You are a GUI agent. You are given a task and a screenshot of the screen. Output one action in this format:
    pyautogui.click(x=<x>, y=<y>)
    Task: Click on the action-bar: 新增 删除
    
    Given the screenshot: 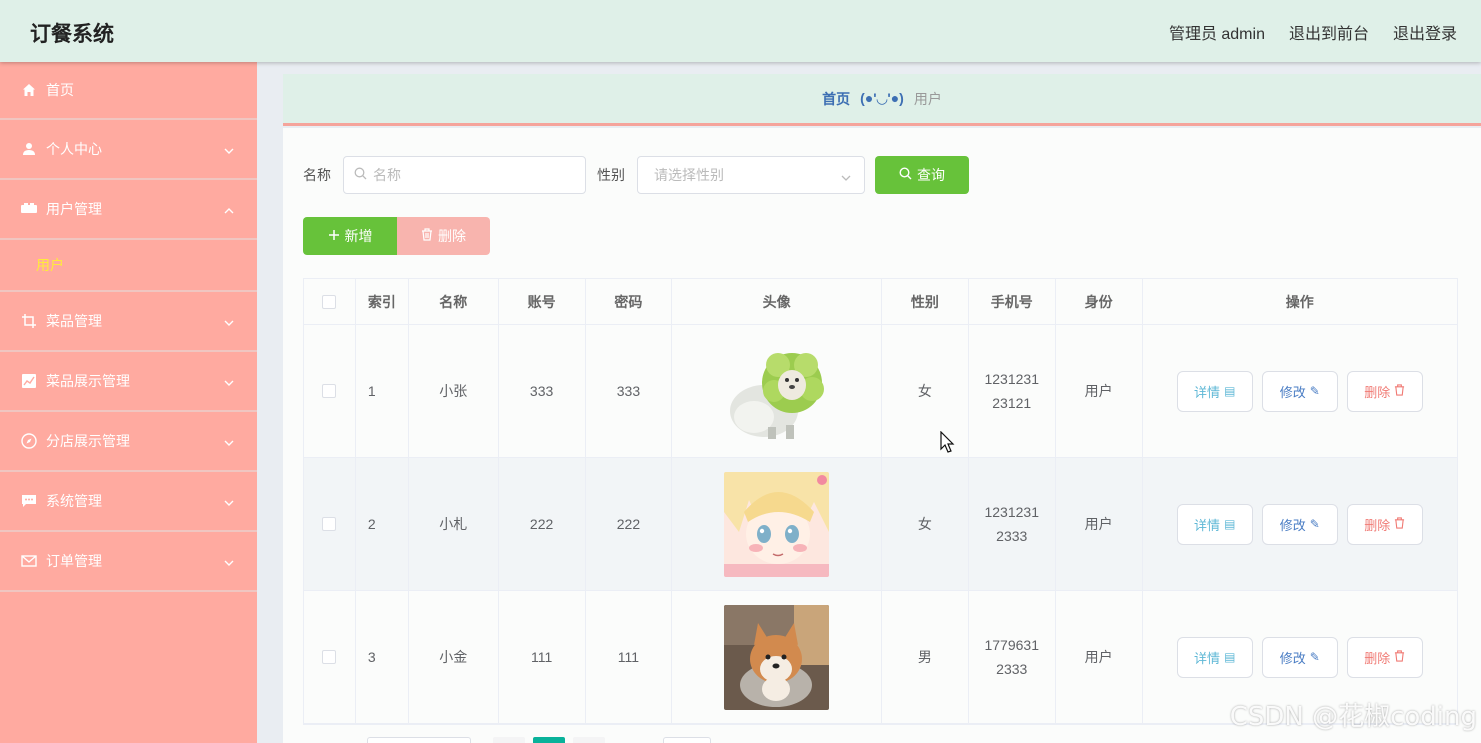 What is the action you would take?
    pyautogui.click(x=396, y=236)
    